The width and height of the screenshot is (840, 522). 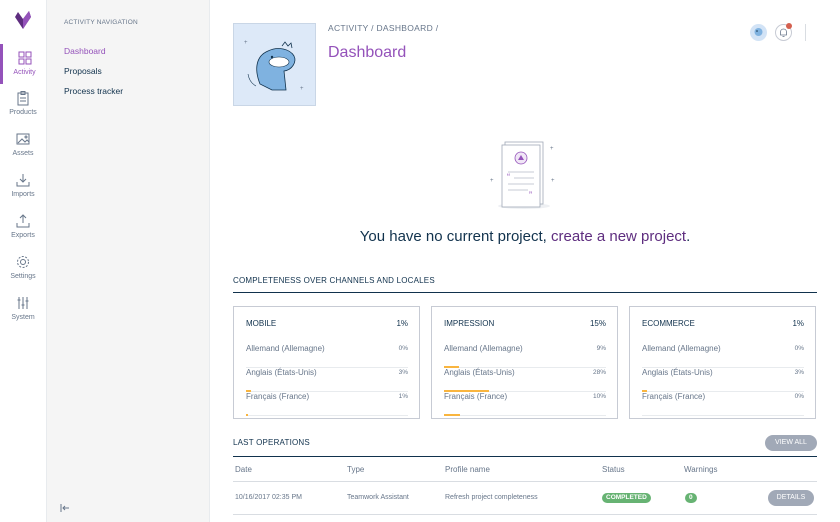 What do you see at coordinates (691, 498) in the screenshot?
I see `warnings-badge: 0` at bounding box center [691, 498].